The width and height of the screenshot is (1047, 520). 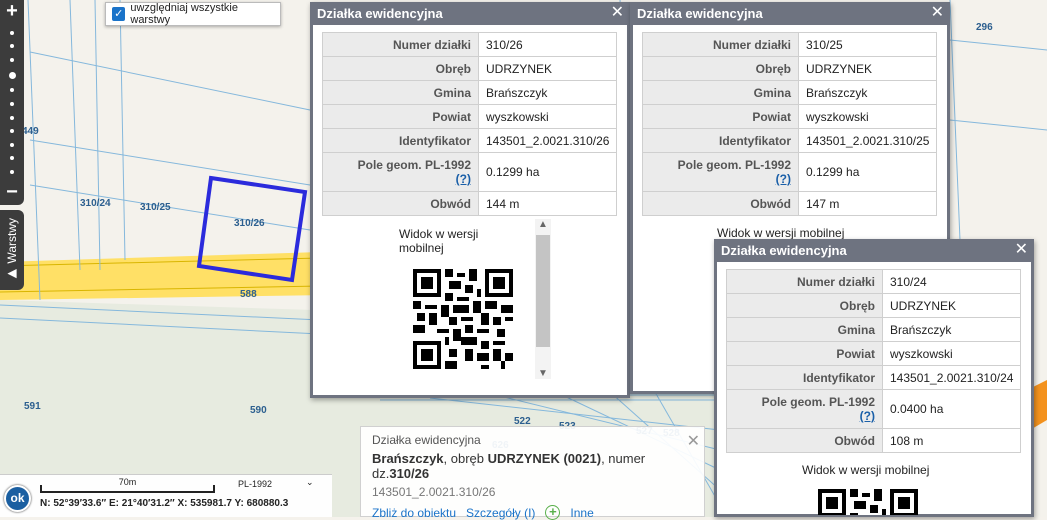 What do you see at coordinates (17, 498) in the screenshot?
I see `ok-button: ok` at bounding box center [17, 498].